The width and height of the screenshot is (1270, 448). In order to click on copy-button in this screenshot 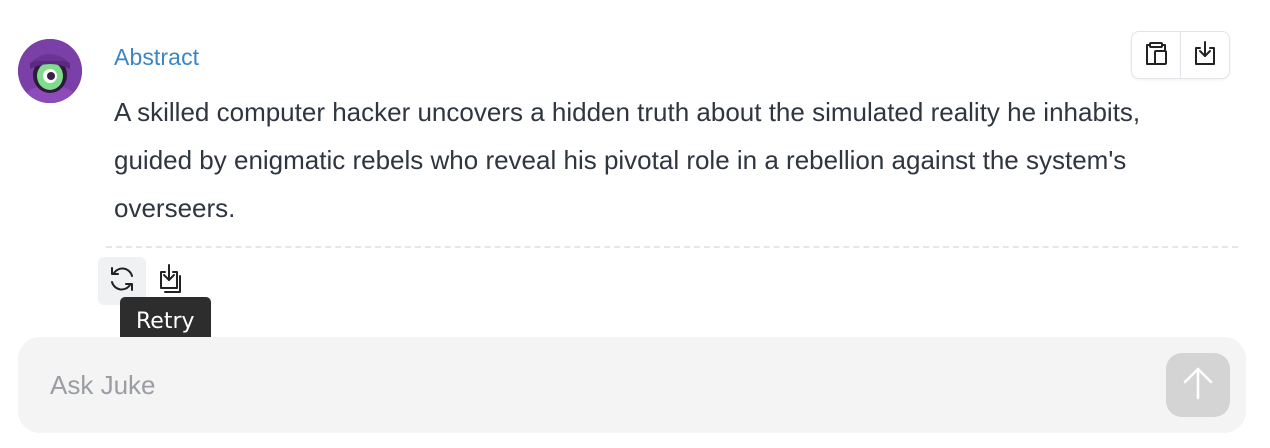, I will do `click(1156, 55)`.